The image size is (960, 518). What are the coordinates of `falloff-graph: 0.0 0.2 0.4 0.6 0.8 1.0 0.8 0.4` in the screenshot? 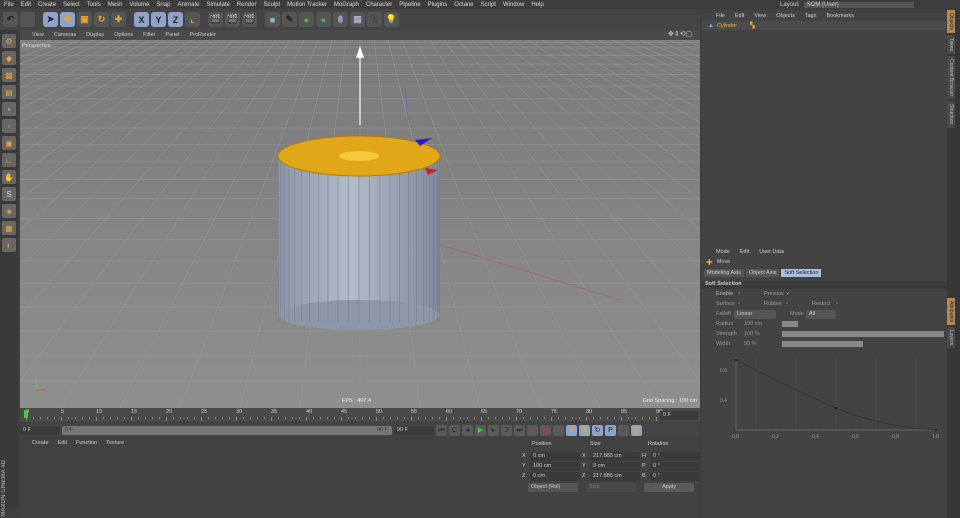 It's located at (831, 395).